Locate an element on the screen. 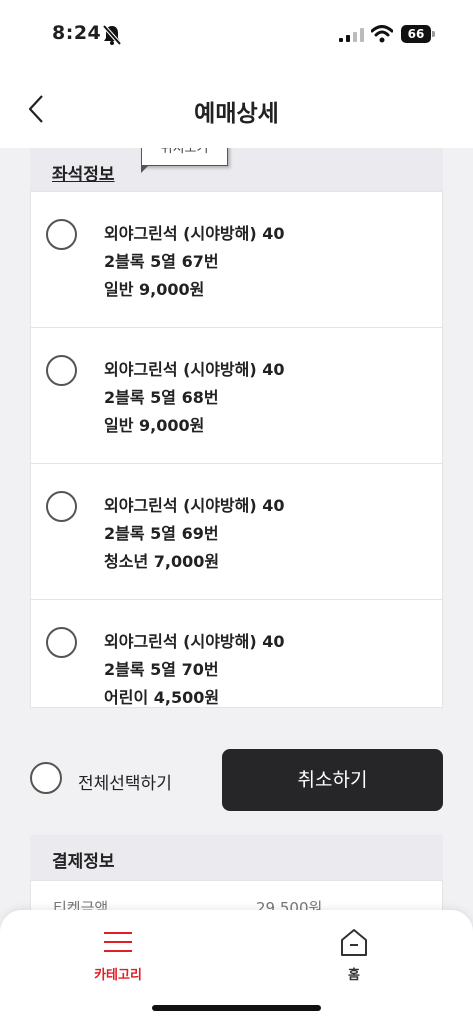 The height and width of the screenshot is (1024, 473). seat-number: 2블록 5열 68번 is located at coordinates (161, 397).